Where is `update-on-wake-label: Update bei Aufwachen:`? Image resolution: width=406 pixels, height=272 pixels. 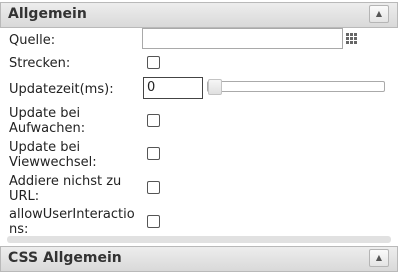 update-on-wake-label: Update bei Aufwachen: is located at coordinates (47, 121).